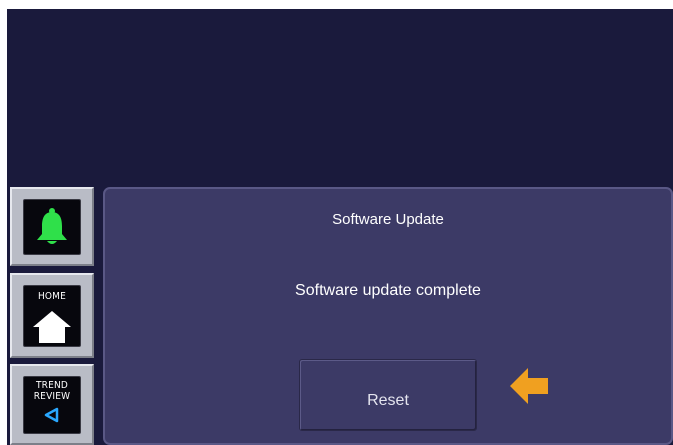  I want to click on trend-review-button-face: TREND REVIEW, so click(52, 405).